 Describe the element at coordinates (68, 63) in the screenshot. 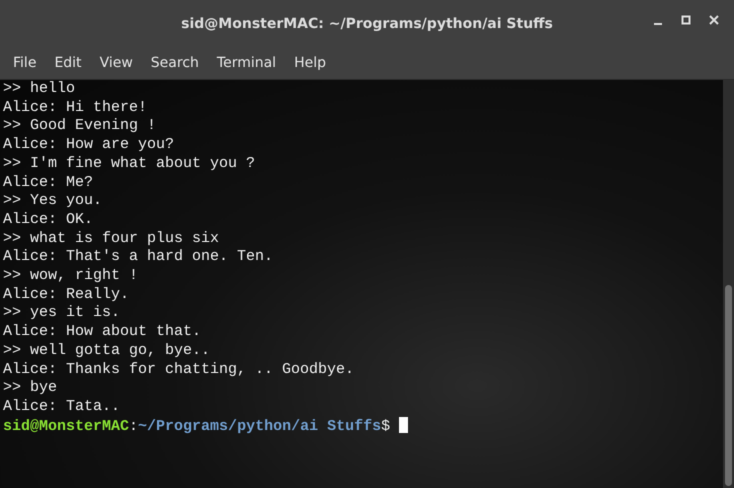

I see `menu-item: Edit` at that location.